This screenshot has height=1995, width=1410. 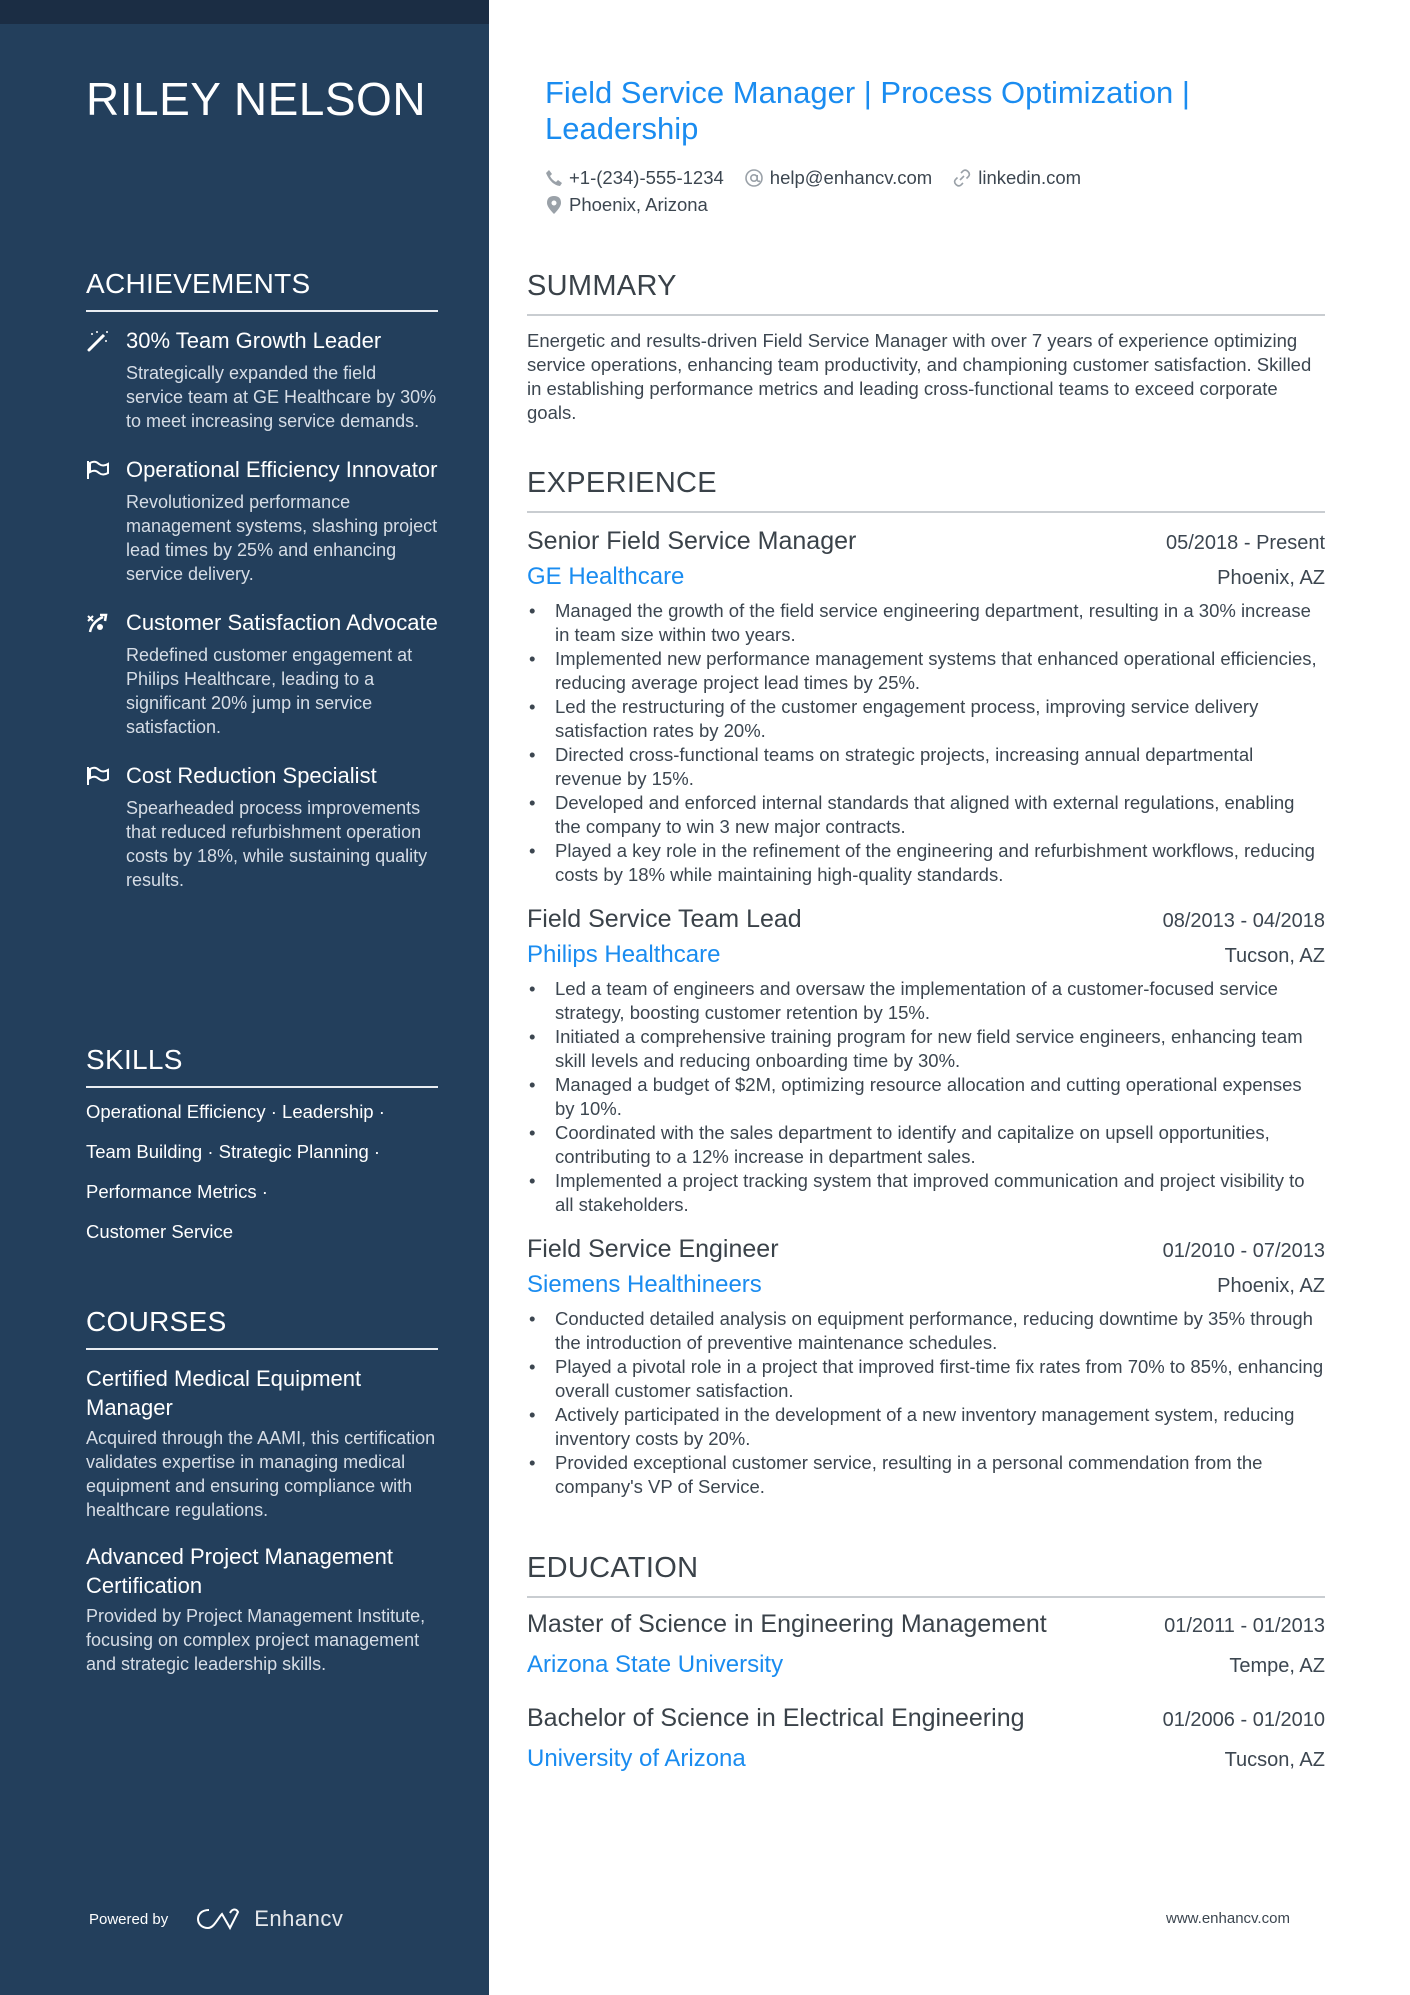 I want to click on achievement-title: Customer Satisfaction Advocate, so click(x=282, y=622).